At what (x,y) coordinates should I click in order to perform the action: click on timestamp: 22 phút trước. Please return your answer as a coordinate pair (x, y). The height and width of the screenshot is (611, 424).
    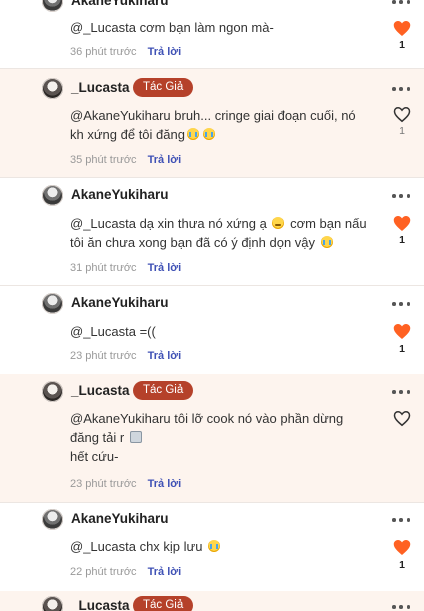
    Looking at the image, I should click on (103, 572).